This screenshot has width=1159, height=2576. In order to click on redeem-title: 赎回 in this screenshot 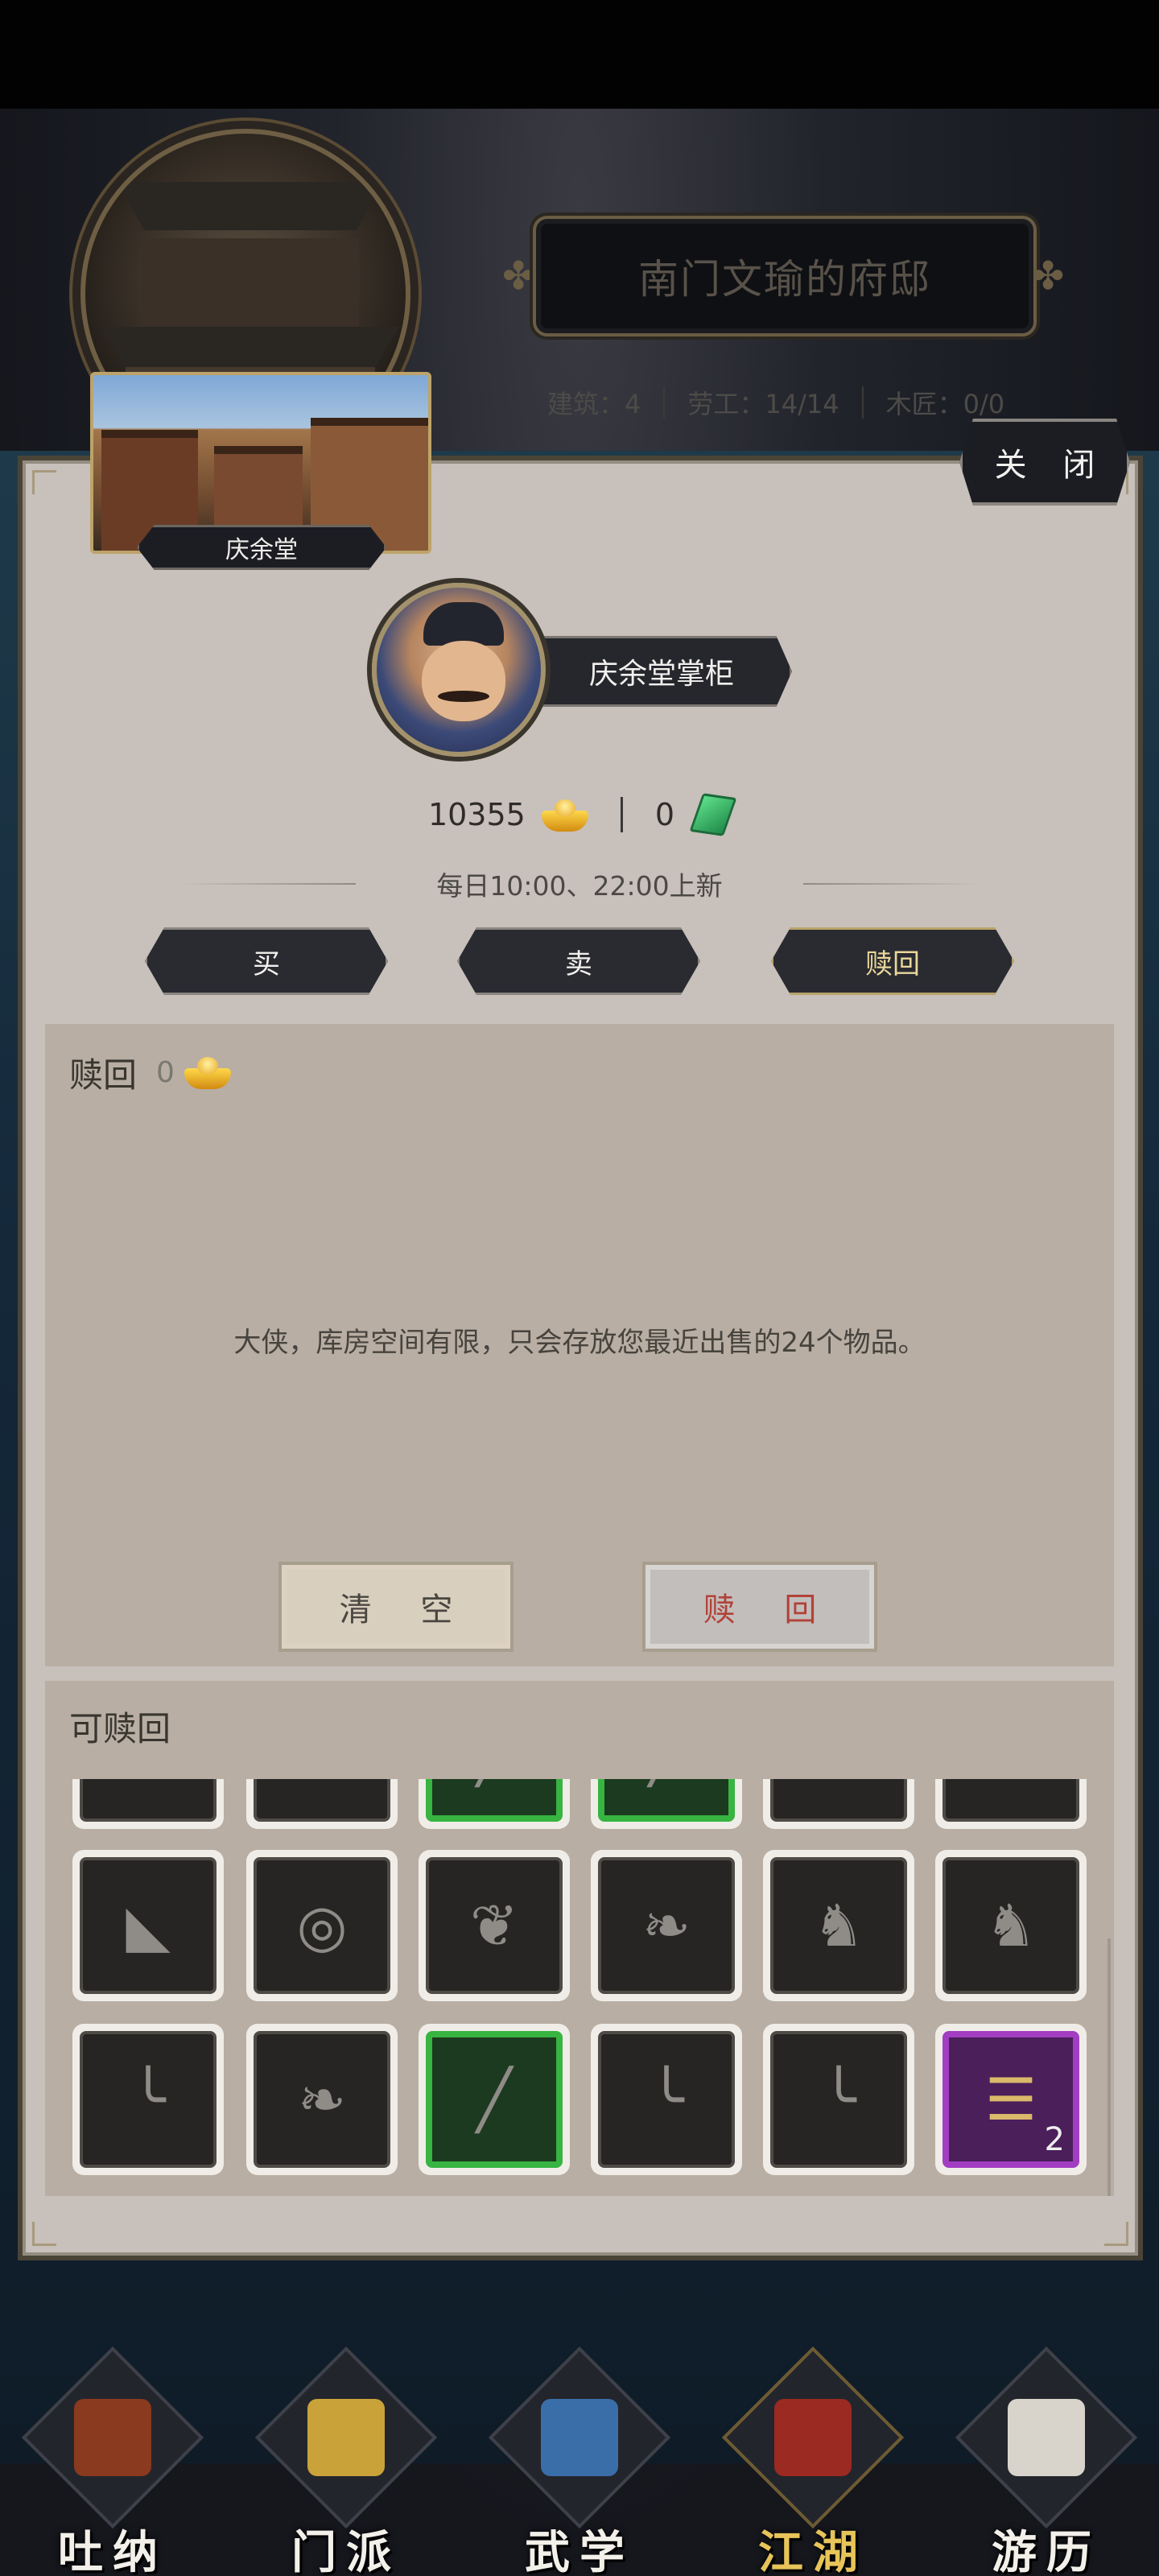, I will do `click(103, 1075)`.